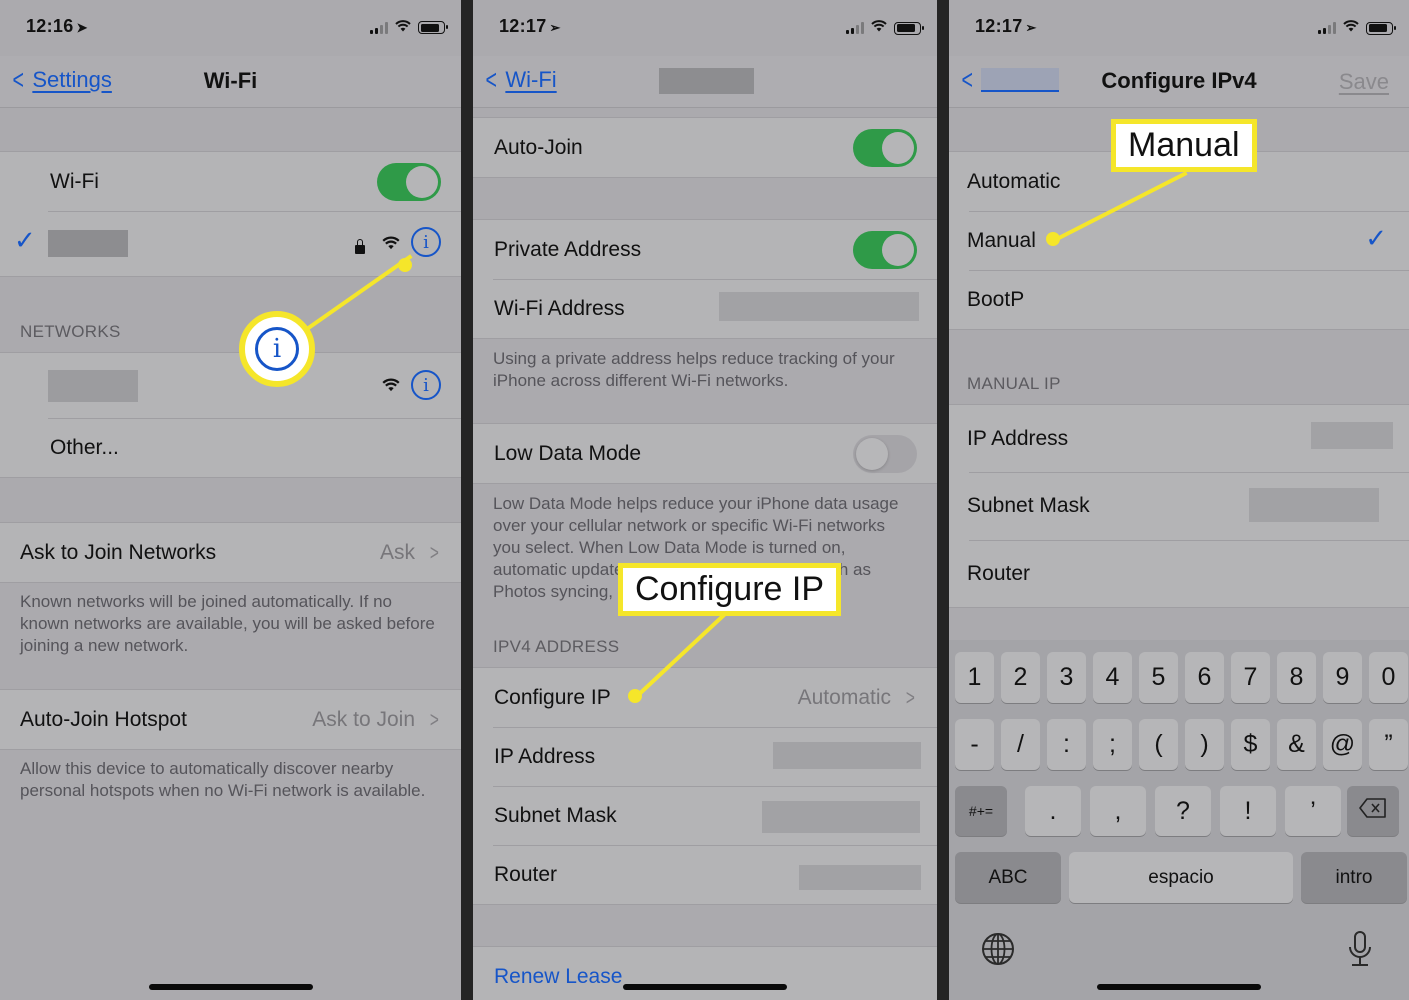 The image size is (1409, 1000). What do you see at coordinates (885, 147) in the screenshot?
I see `auto-join-toggle` at bounding box center [885, 147].